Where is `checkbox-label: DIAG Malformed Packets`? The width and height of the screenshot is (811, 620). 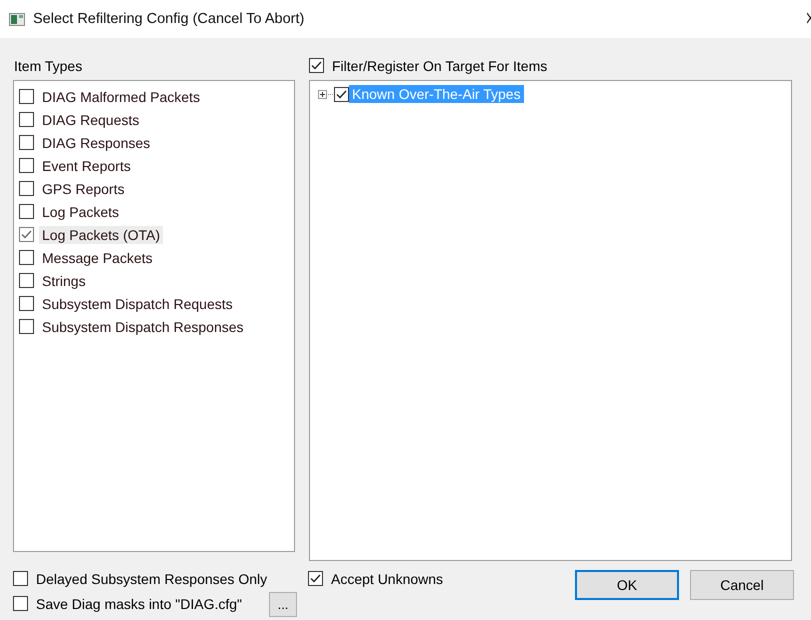
checkbox-label: DIAG Malformed Packets is located at coordinates (121, 97).